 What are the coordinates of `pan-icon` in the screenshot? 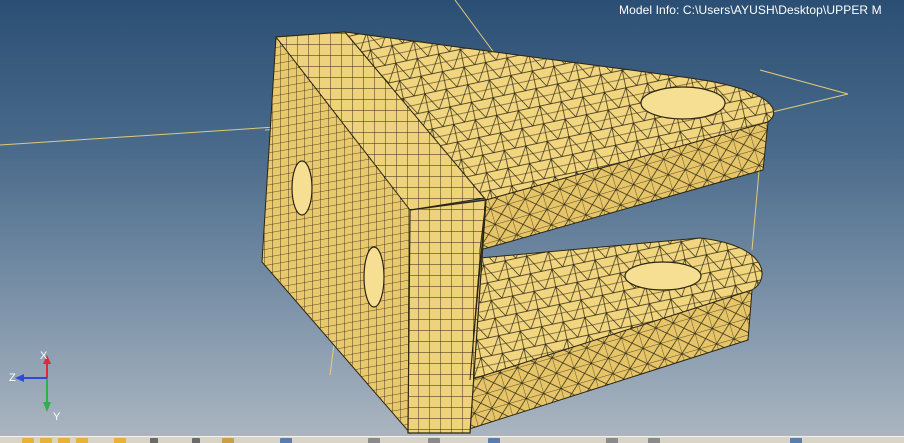 It's located at (434, 440).